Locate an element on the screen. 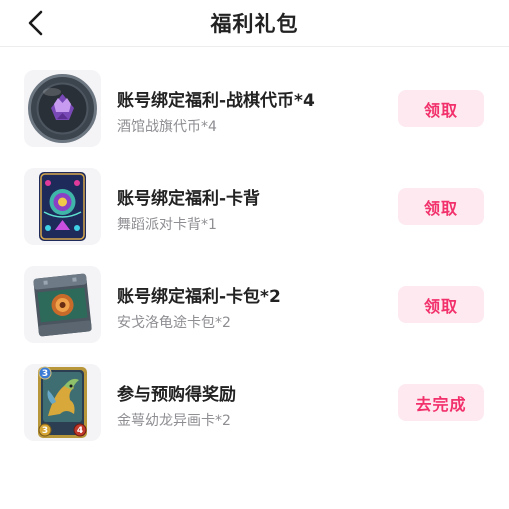 This screenshot has width=509, height=509. top-nav-bar: 福利礼包 is located at coordinates (254, 23).